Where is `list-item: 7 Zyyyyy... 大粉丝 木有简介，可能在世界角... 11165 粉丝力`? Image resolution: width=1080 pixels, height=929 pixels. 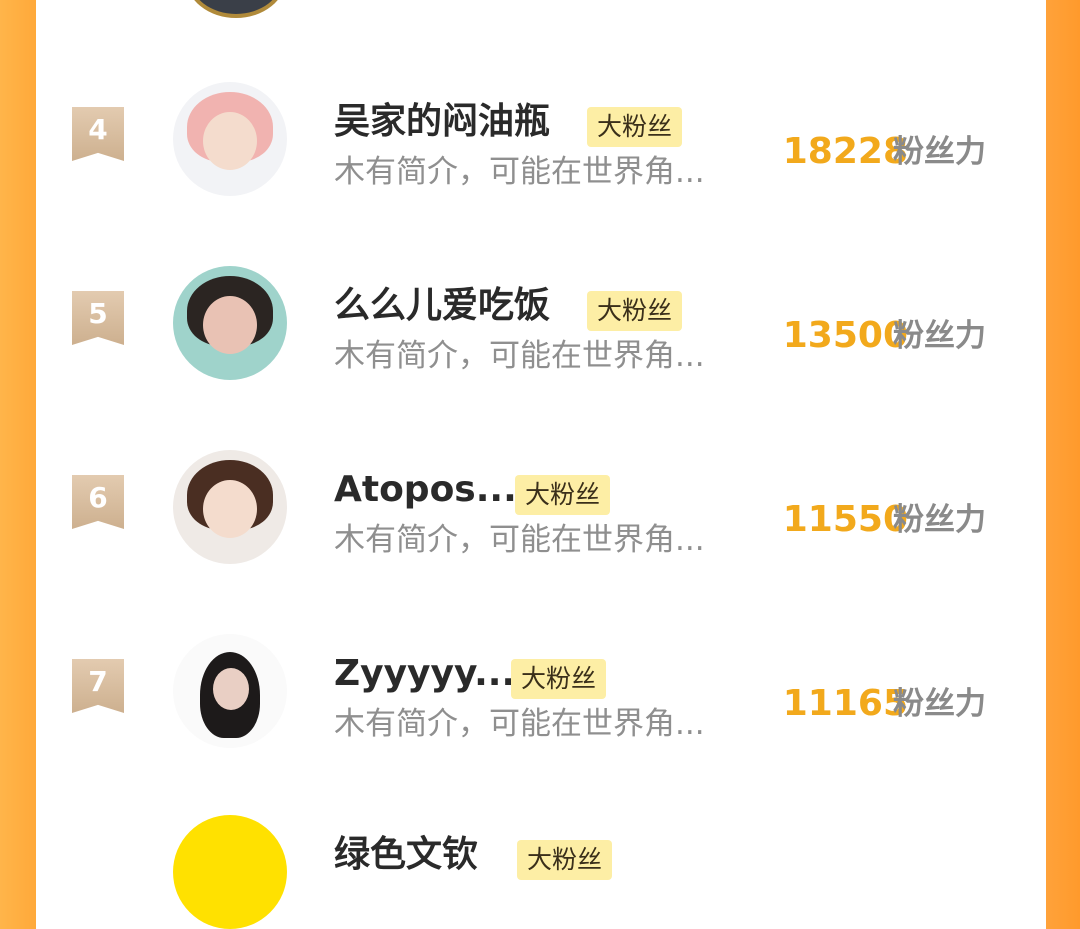 list-item: 7 Zyyyyy... 大粉丝 木有简介，可能在世界角... 11165 粉丝力 is located at coordinates (541, 677).